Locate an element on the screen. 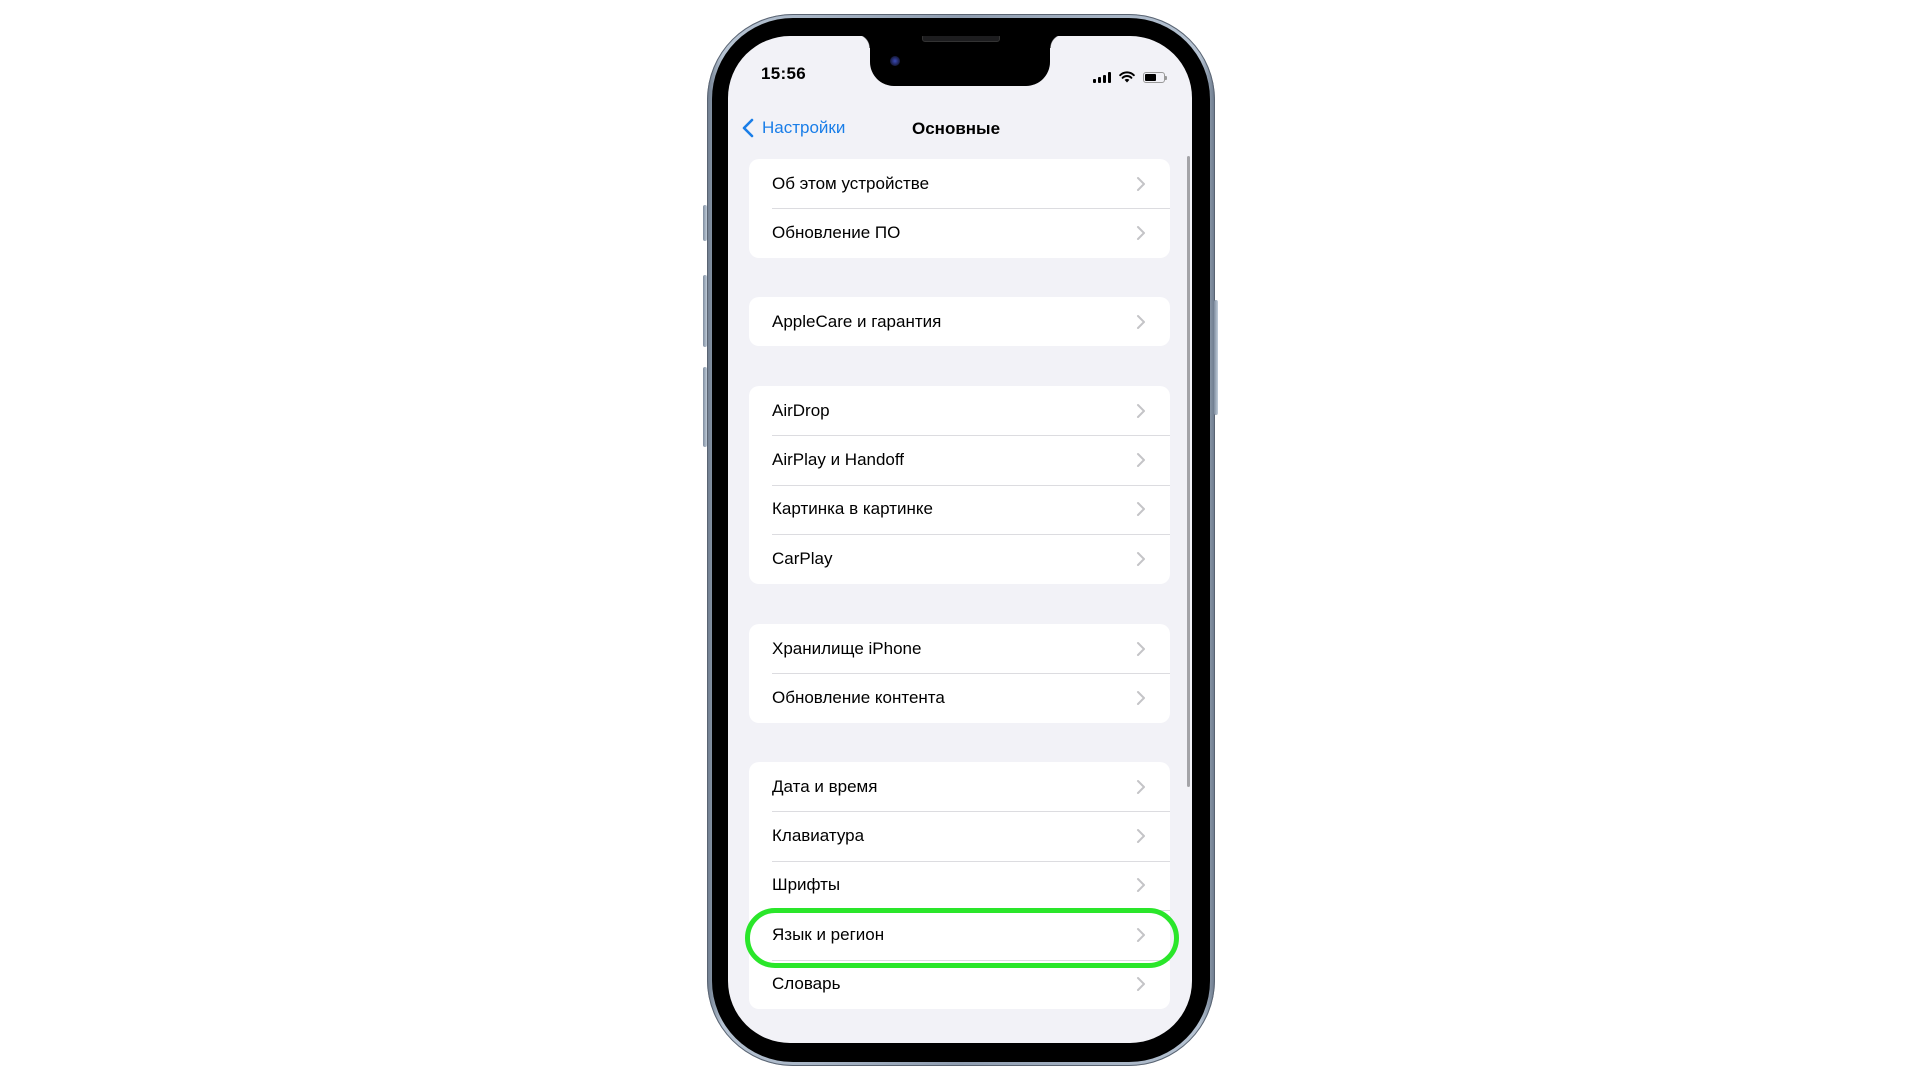 The width and height of the screenshot is (1920, 1080). status-icons is located at coordinates (1130, 77).